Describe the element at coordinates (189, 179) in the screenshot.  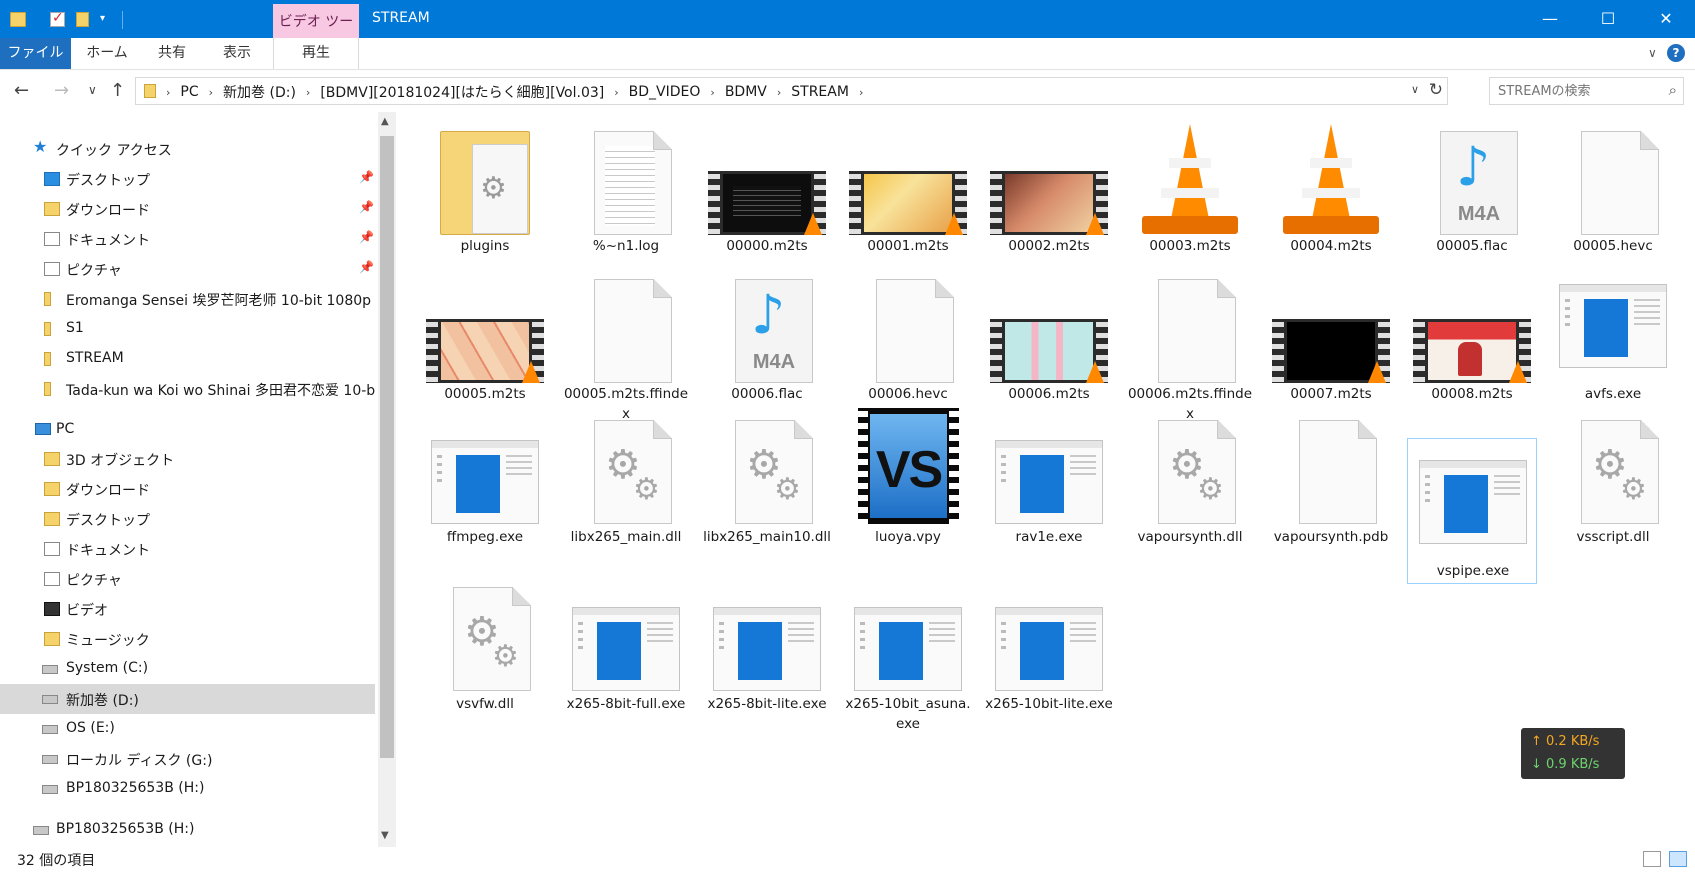
I see `sidebar-item-desktop: デスクトップ 📌` at that location.